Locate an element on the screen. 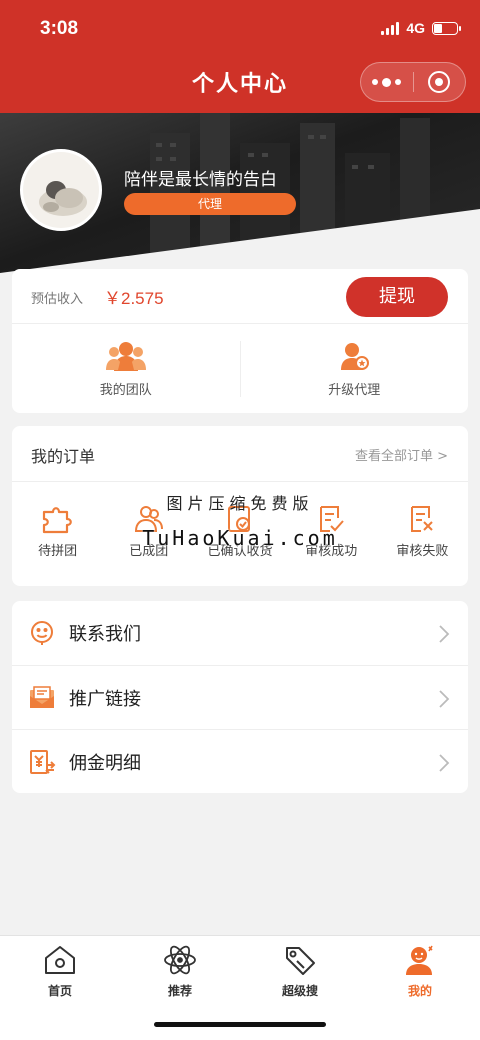 Image resolution: width=480 pixels, height=1040 pixels. orders-header: 我的订单 查看全部订单 > is located at coordinates (240, 454).